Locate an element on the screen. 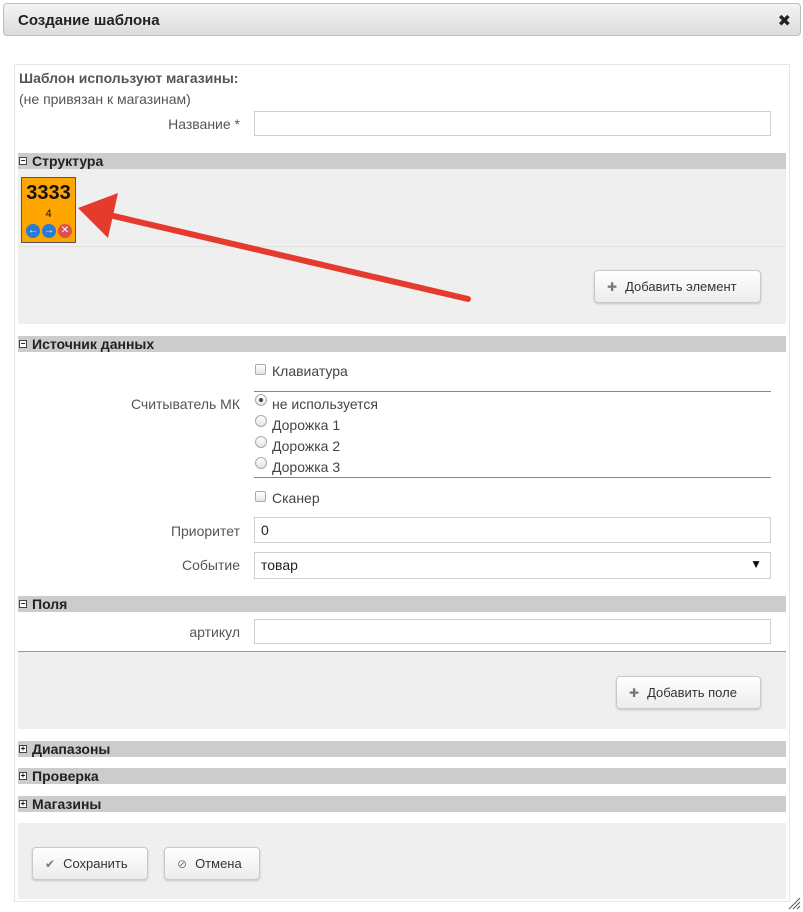 This screenshot has width=803, height=912. priority-label: Приоритет is located at coordinates (205, 531).